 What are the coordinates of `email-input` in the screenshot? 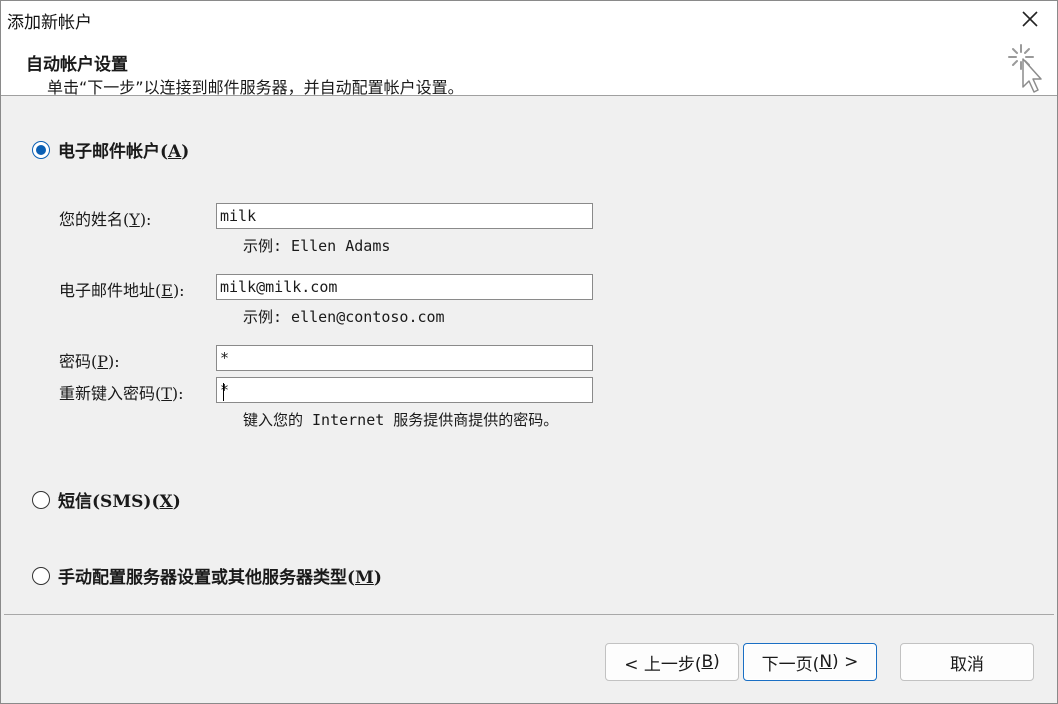 It's located at (404, 287).